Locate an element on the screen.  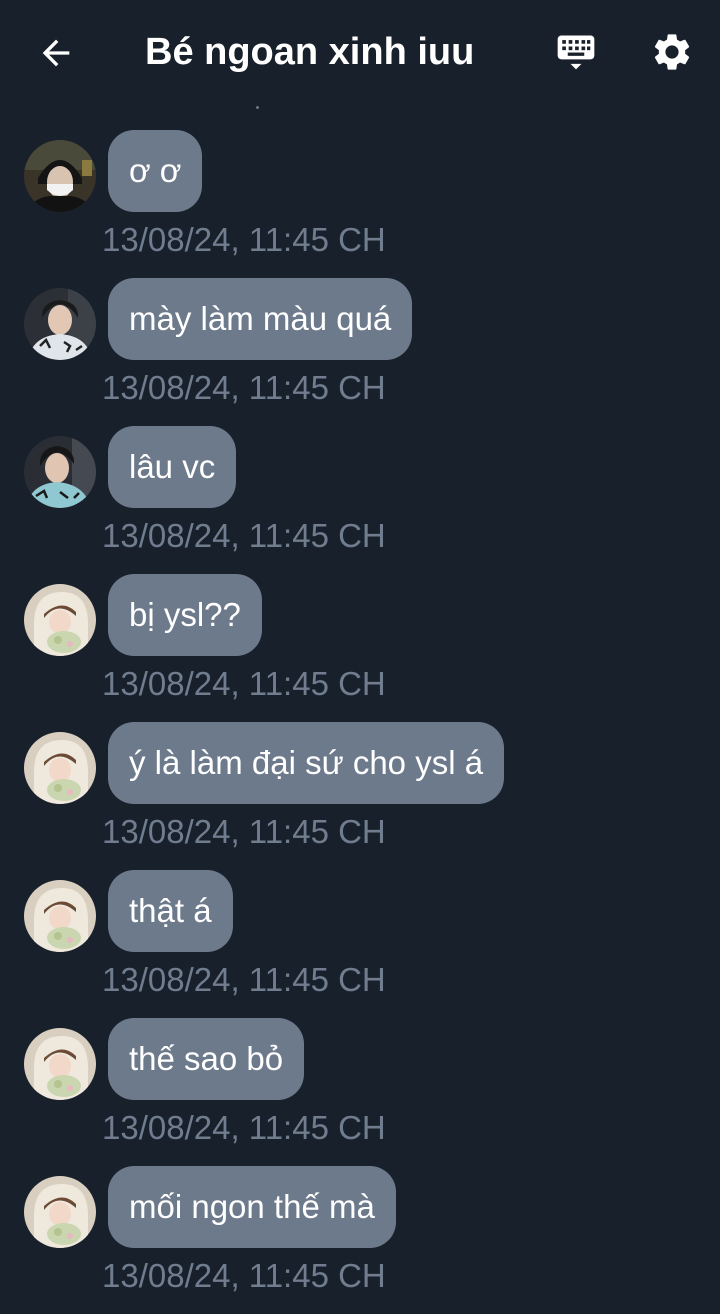
keyboard-icon is located at coordinates (576, 52).